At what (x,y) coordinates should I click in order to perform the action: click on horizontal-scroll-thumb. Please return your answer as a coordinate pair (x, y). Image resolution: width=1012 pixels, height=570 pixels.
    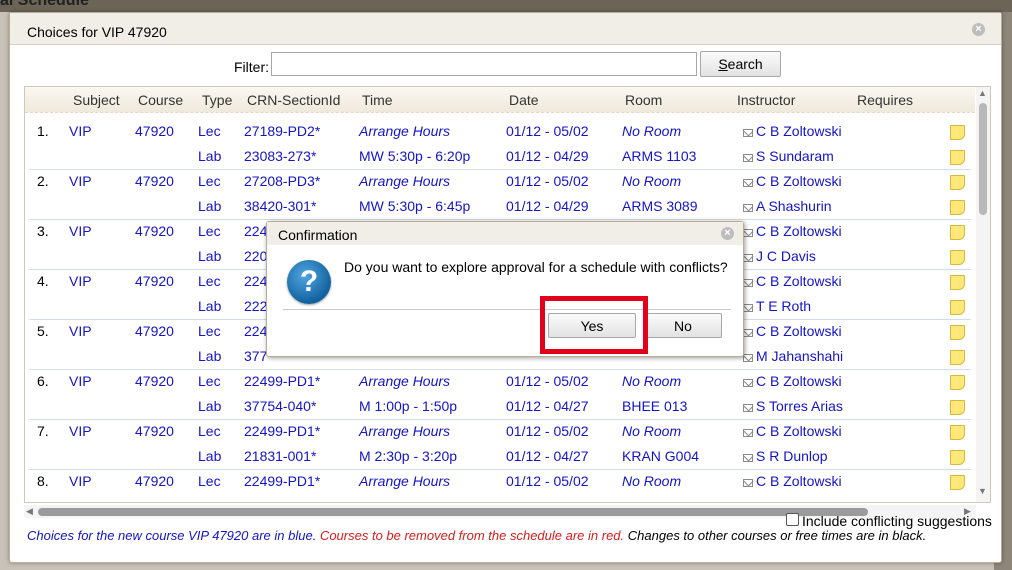
    Looking at the image, I should click on (453, 512).